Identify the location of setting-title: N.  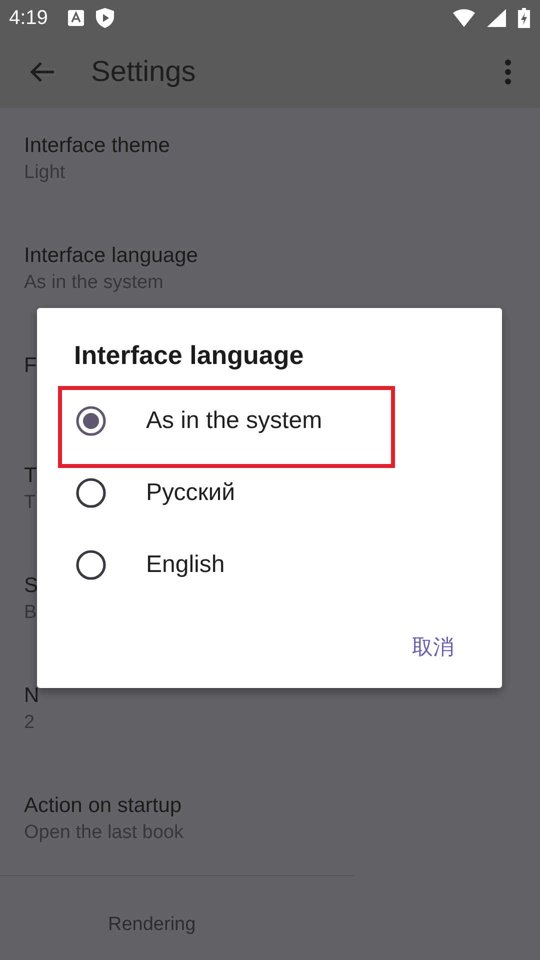
(32, 696).